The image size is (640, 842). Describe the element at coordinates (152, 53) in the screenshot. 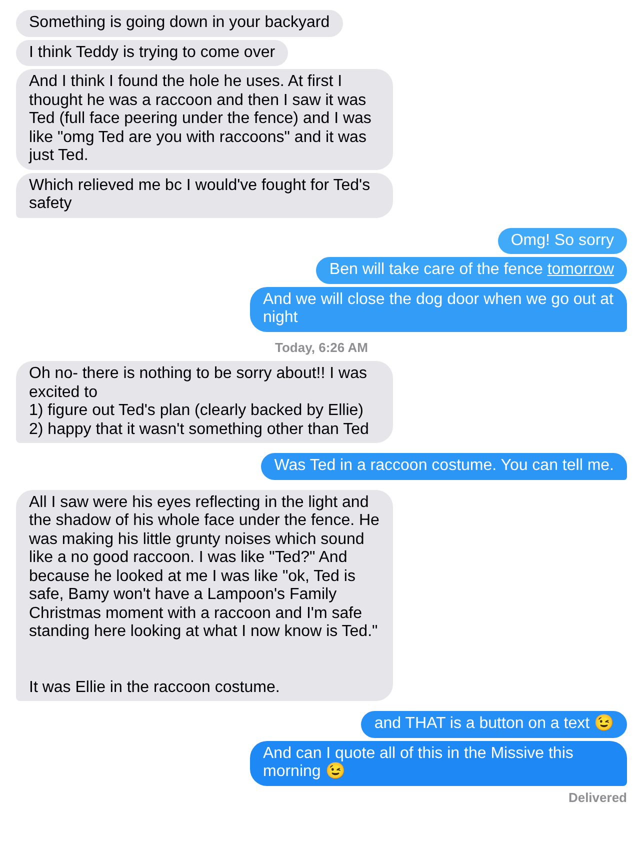

I see `received-message: I think Teddy is trying to come over` at that location.